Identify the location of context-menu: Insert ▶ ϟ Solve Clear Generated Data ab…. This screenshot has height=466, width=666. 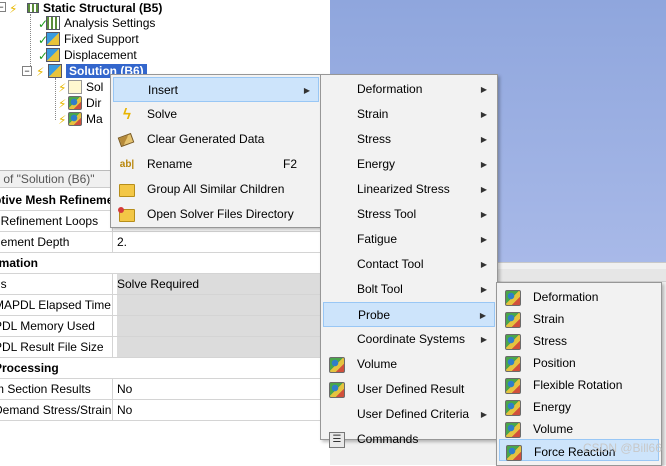
(216, 151).